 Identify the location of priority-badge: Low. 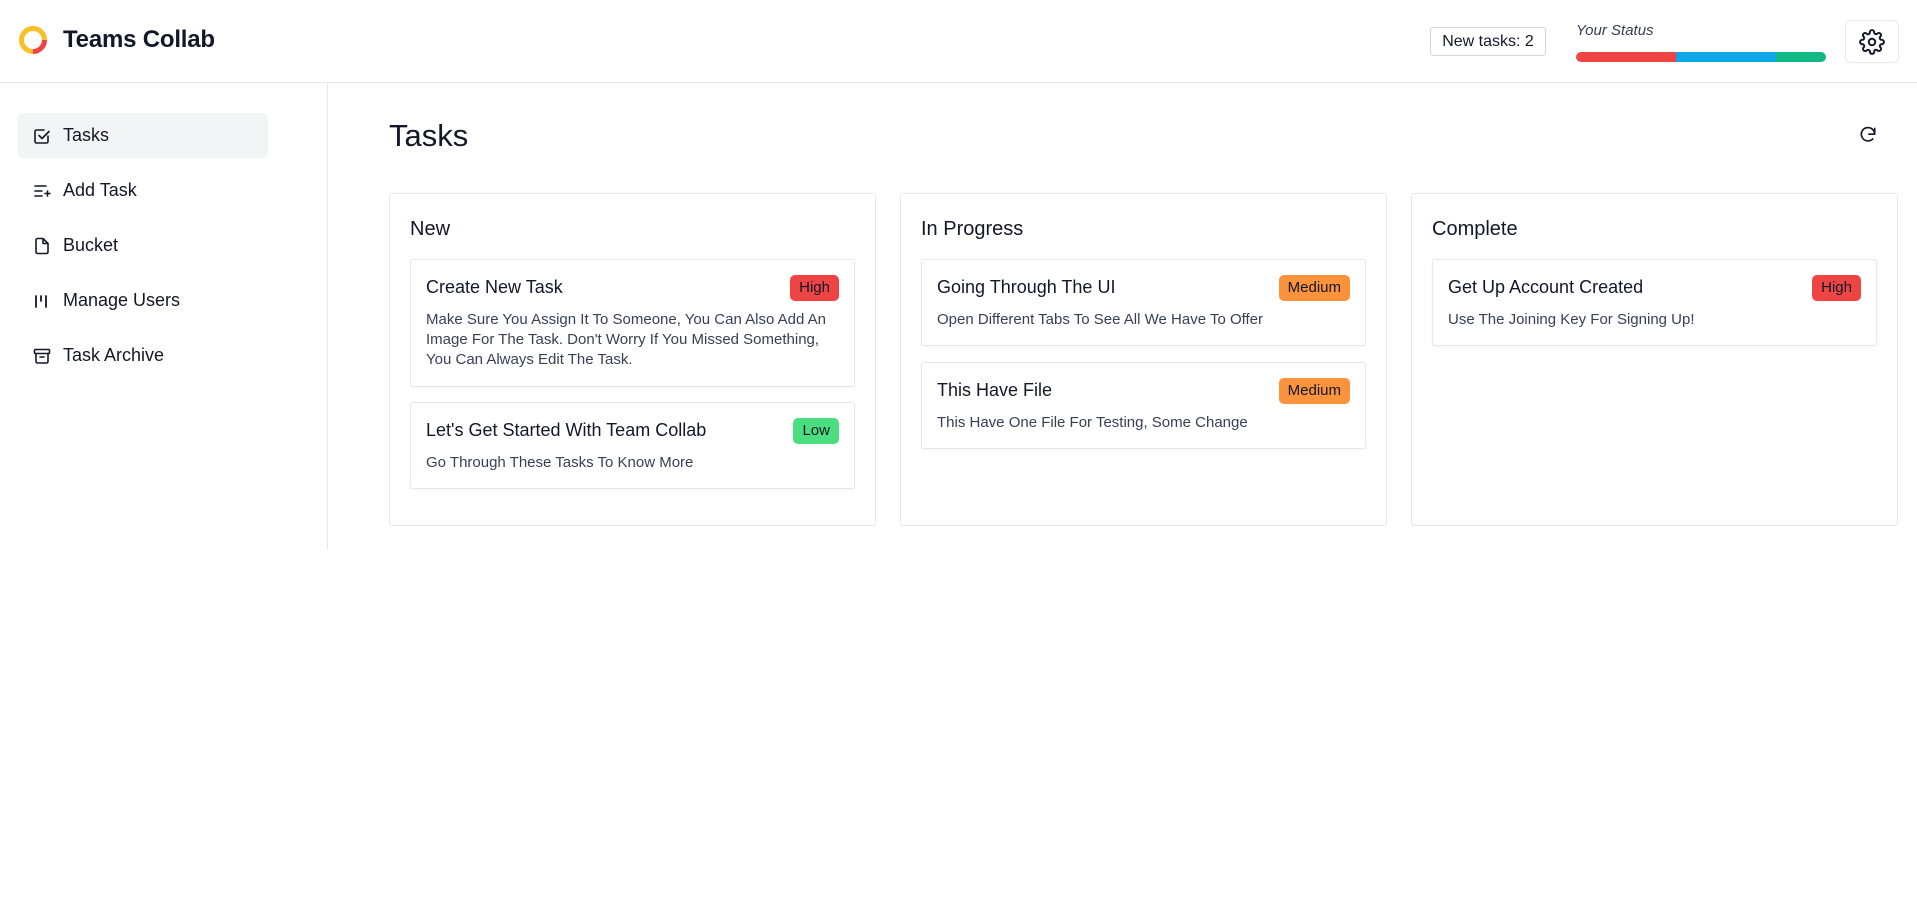
(816, 431).